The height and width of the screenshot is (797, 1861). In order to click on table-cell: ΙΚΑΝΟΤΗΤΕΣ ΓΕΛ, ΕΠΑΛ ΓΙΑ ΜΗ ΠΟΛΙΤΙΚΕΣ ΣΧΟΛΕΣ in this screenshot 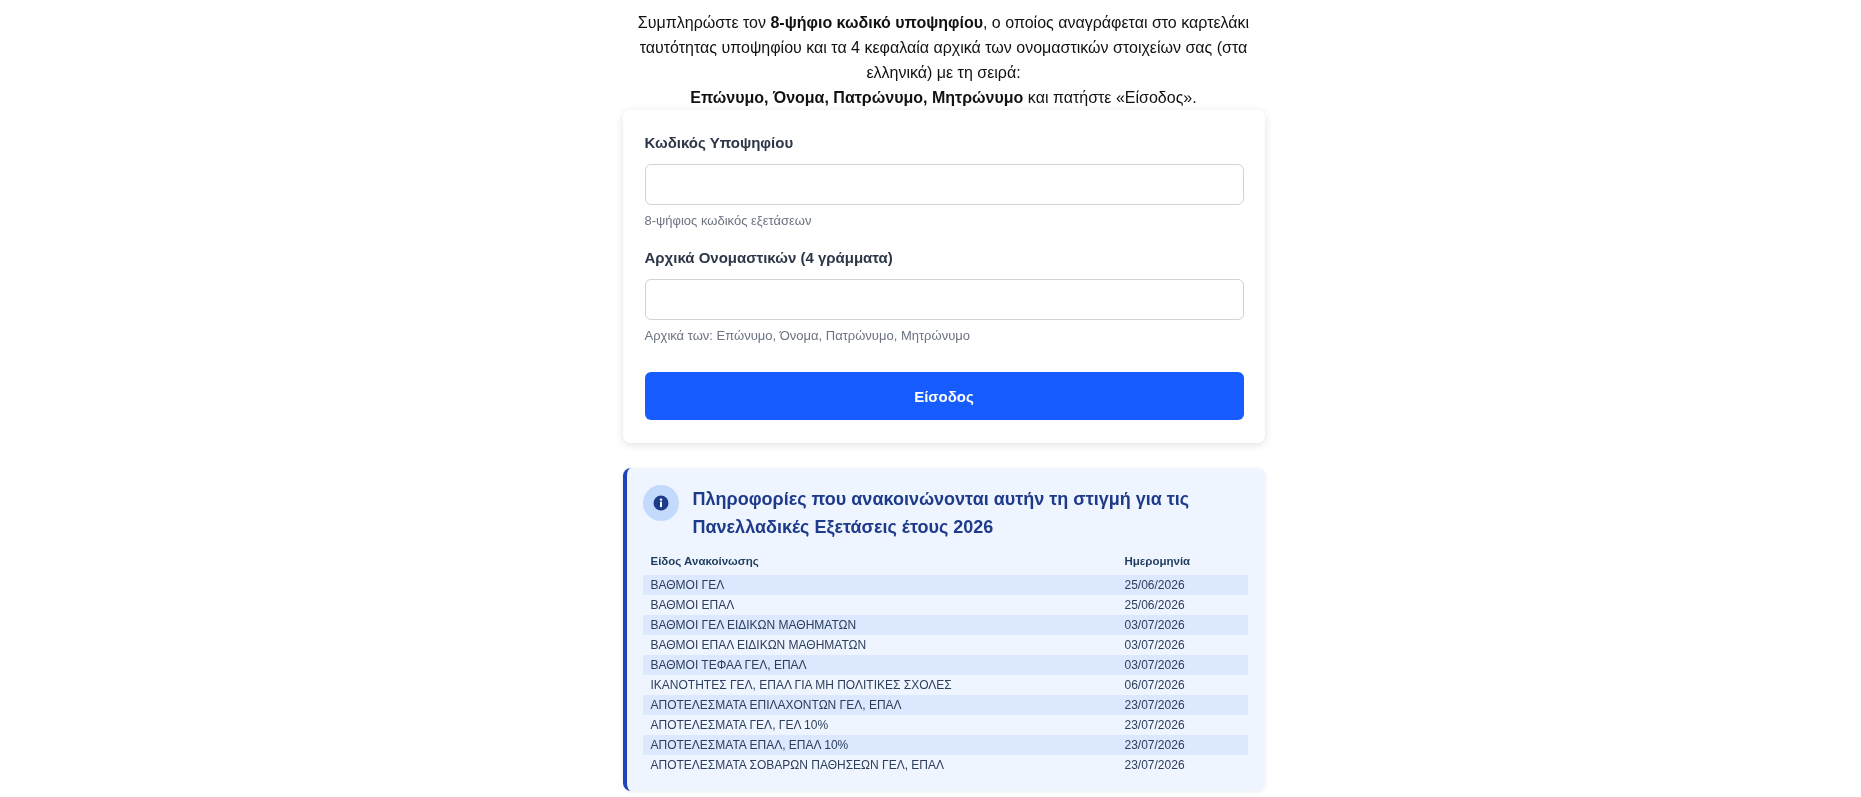, I will do `click(801, 685)`.